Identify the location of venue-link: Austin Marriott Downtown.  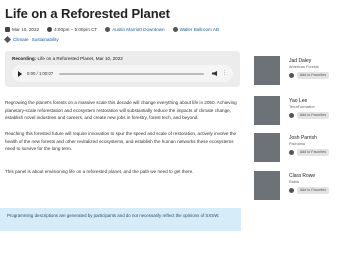
(138, 29).